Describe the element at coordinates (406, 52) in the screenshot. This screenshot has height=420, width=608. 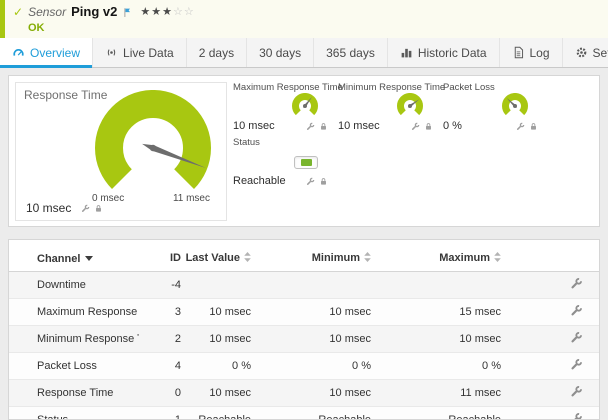
I see `barchart-icon` at that location.